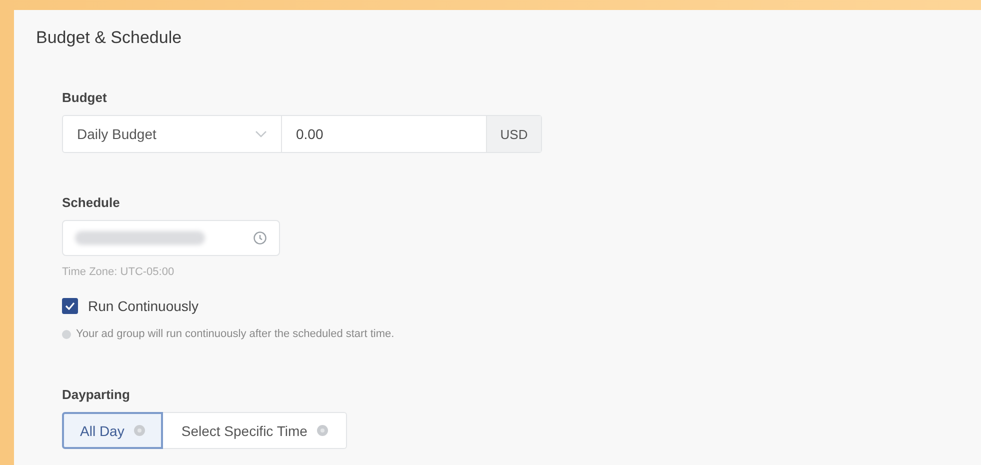 Image resolution: width=981 pixels, height=465 pixels. Describe the element at coordinates (91, 202) in the screenshot. I see `field-label: Schedule` at that location.